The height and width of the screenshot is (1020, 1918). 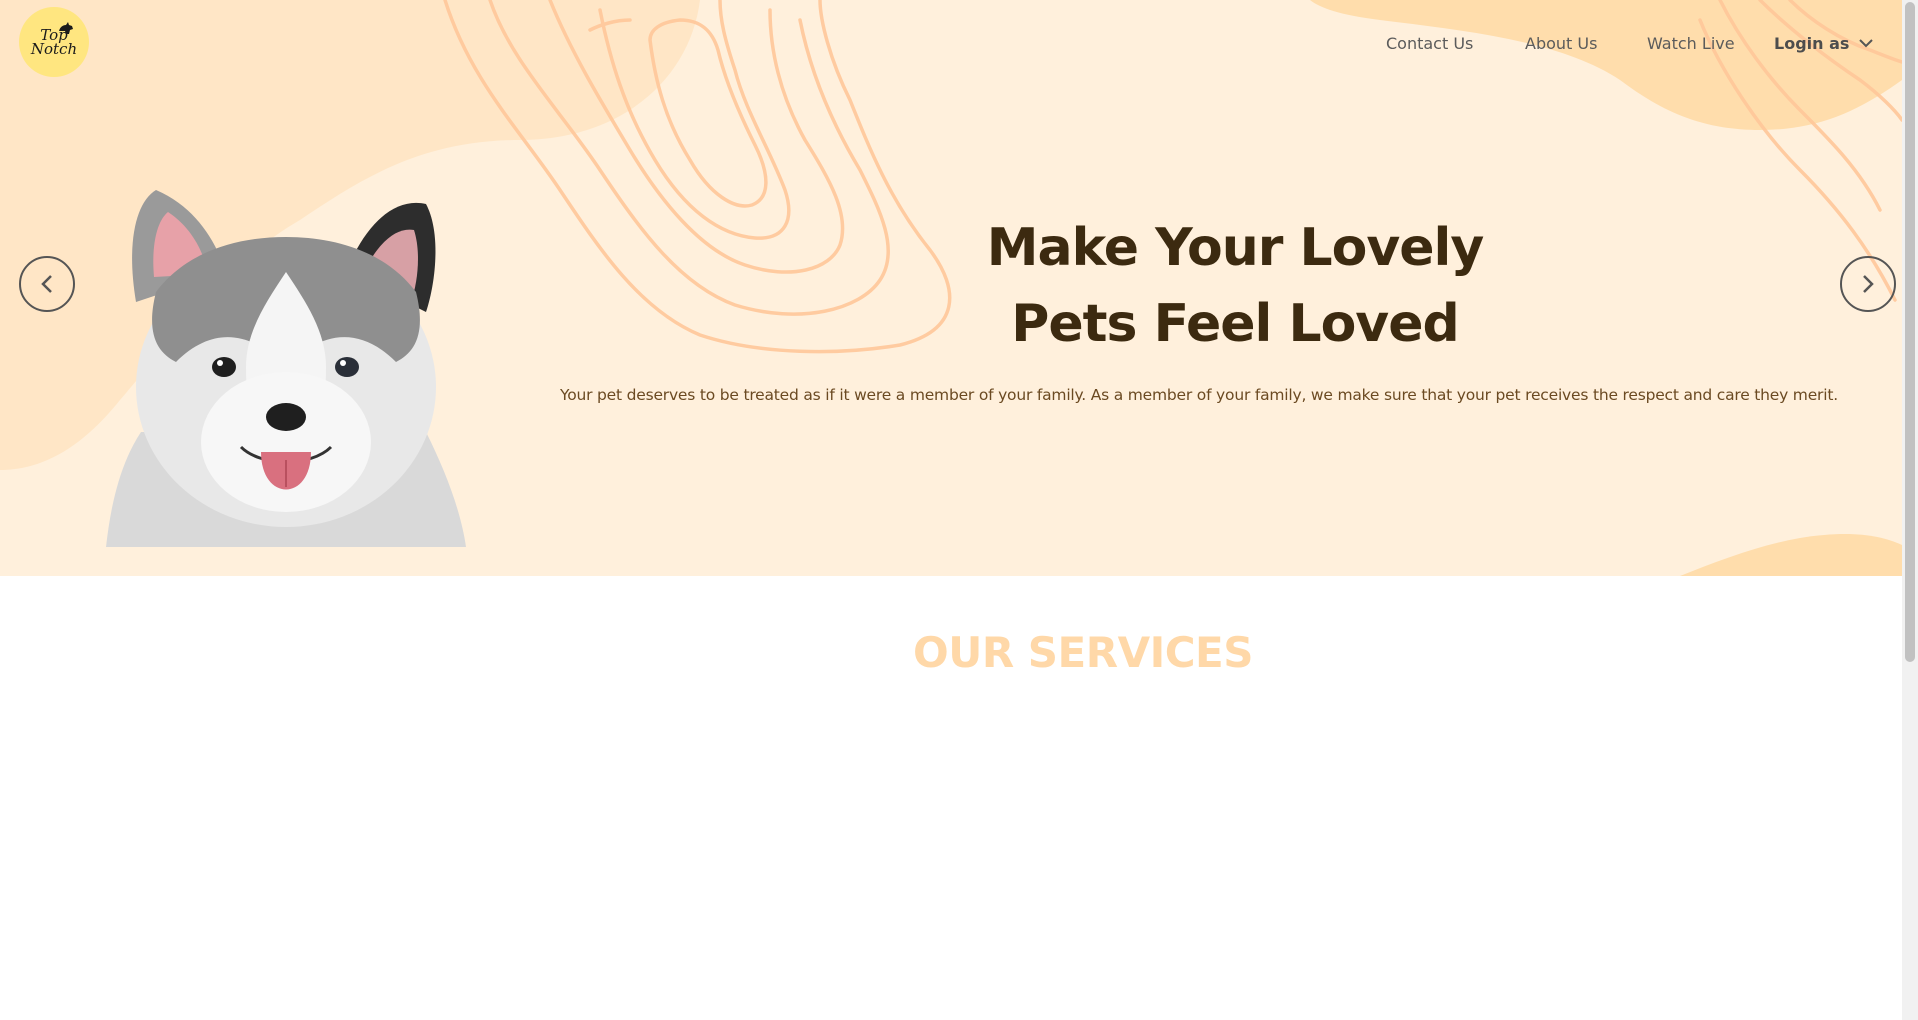 What do you see at coordinates (1561, 43) in the screenshot?
I see `nav-about-us: About Us` at bounding box center [1561, 43].